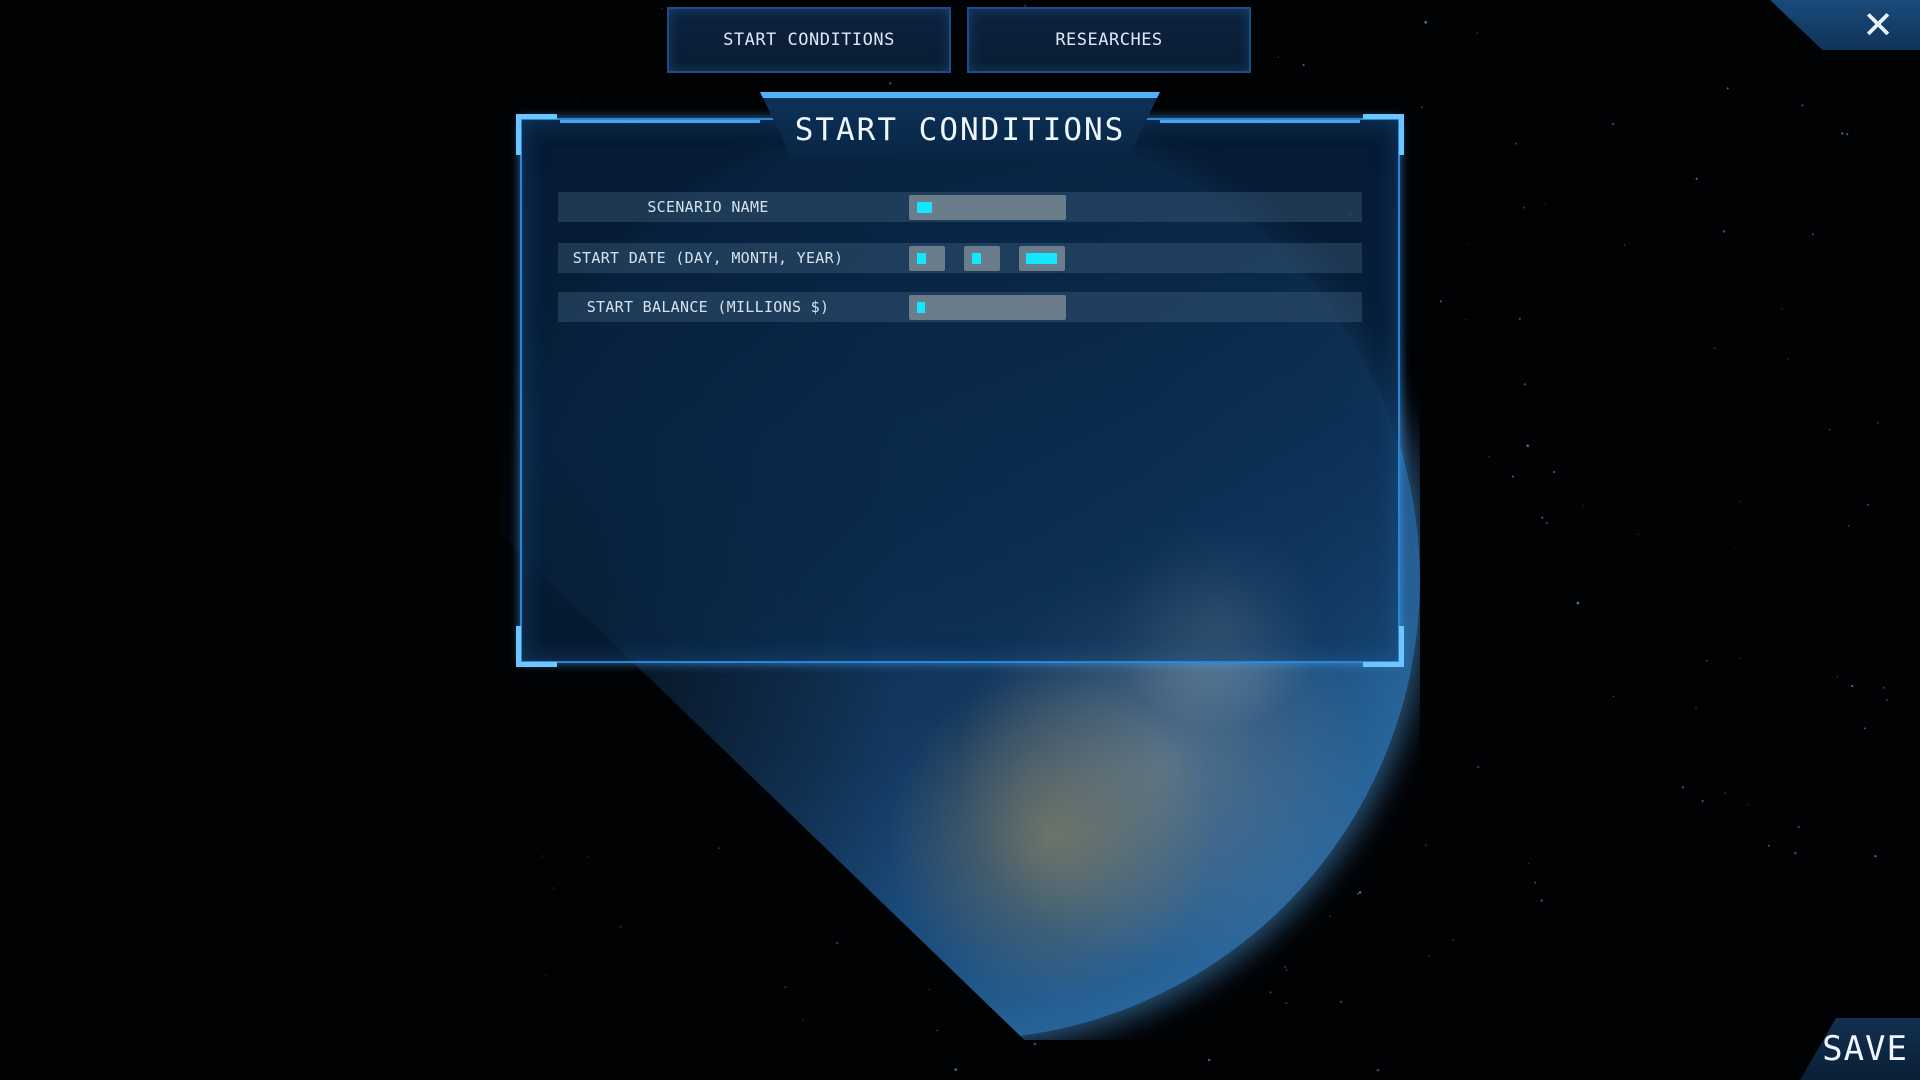  I want to click on tab-start-conditions: START CONDITIONS, so click(809, 40).